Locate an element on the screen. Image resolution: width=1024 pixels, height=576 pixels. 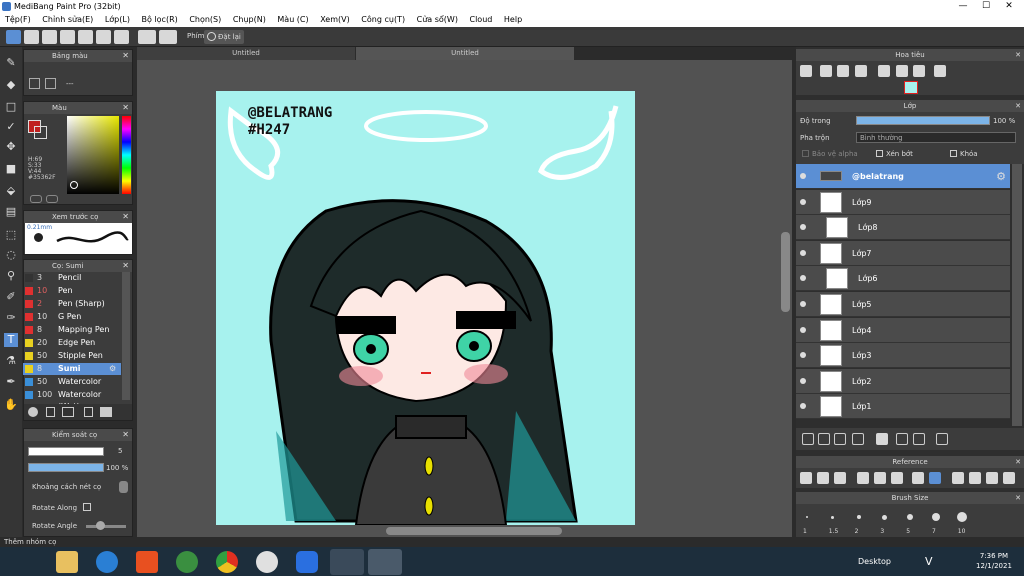
brush-item: 20 Edge Pen is located at coordinates (72, 343).